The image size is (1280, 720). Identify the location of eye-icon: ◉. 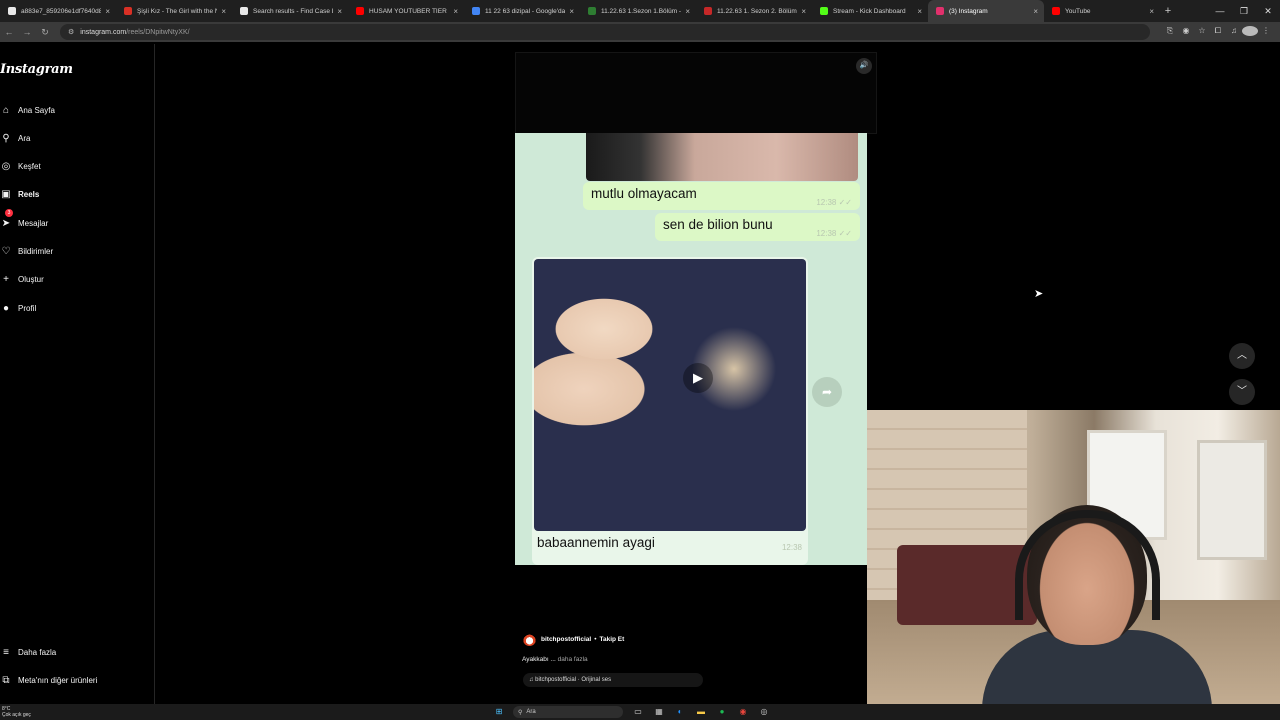
(1186, 32).